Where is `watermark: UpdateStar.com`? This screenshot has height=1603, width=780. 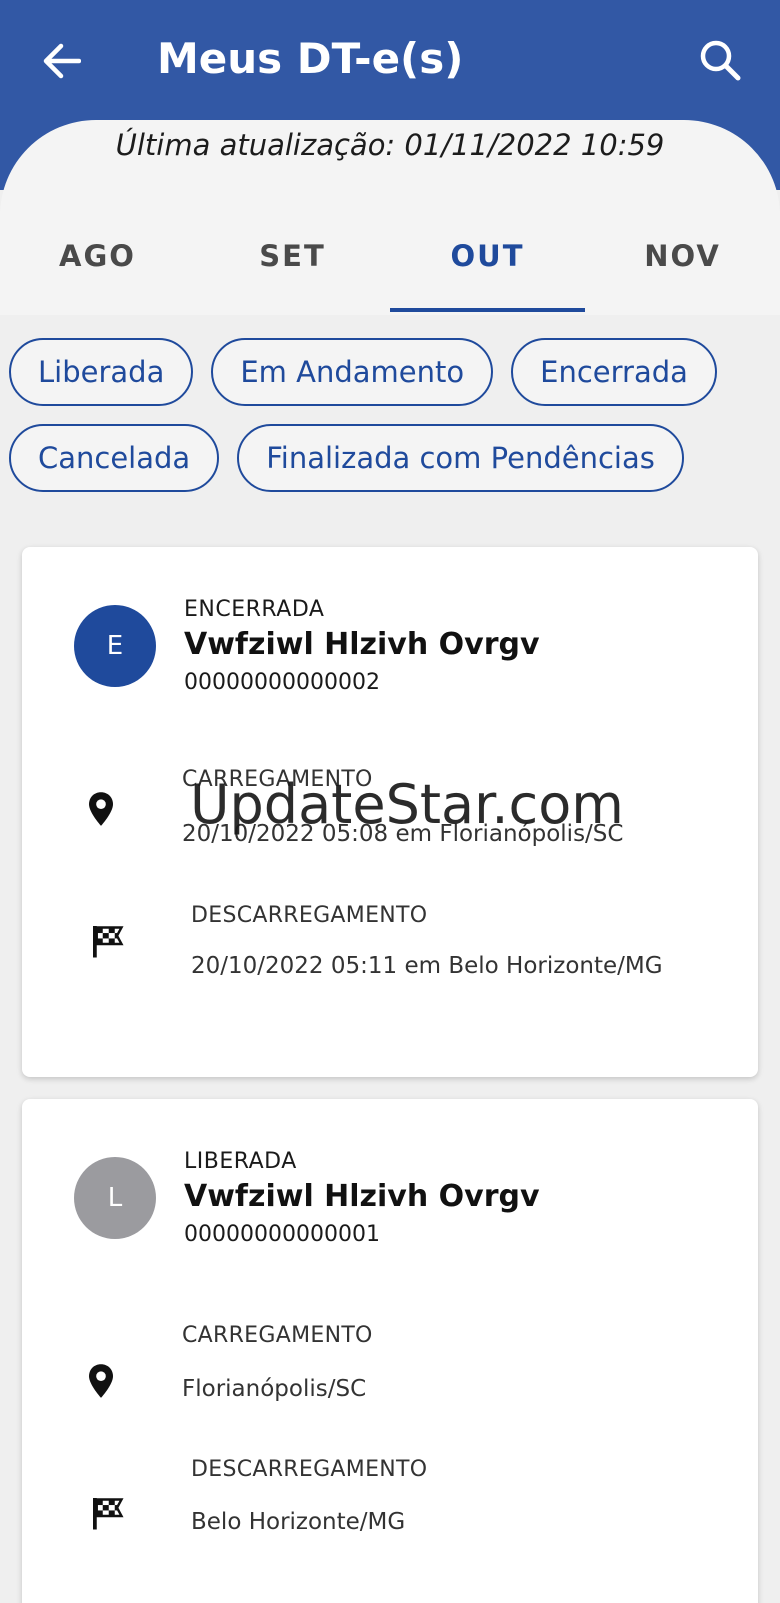
watermark: UpdateStar.com is located at coordinates (407, 804).